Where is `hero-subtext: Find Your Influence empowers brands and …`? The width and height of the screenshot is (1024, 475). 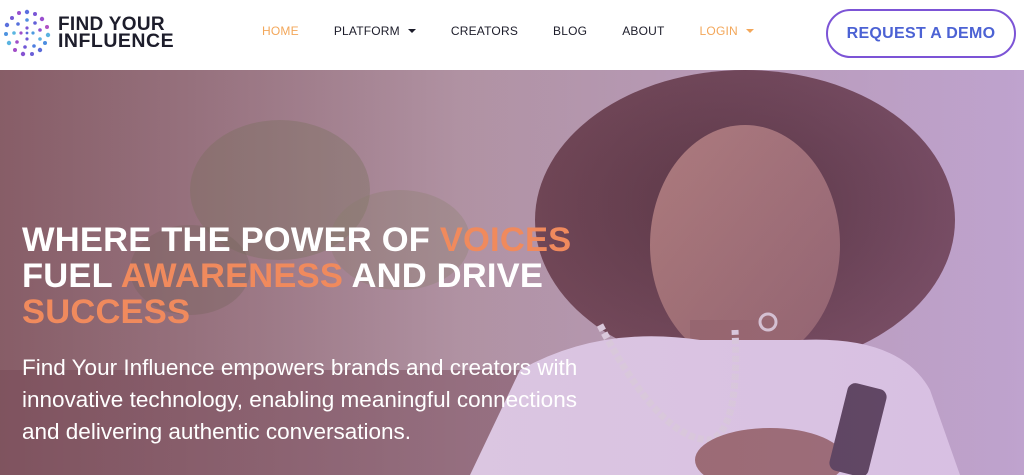 hero-subtext: Find Your Influence empowers brands and … is located at coordinates (300, 399).